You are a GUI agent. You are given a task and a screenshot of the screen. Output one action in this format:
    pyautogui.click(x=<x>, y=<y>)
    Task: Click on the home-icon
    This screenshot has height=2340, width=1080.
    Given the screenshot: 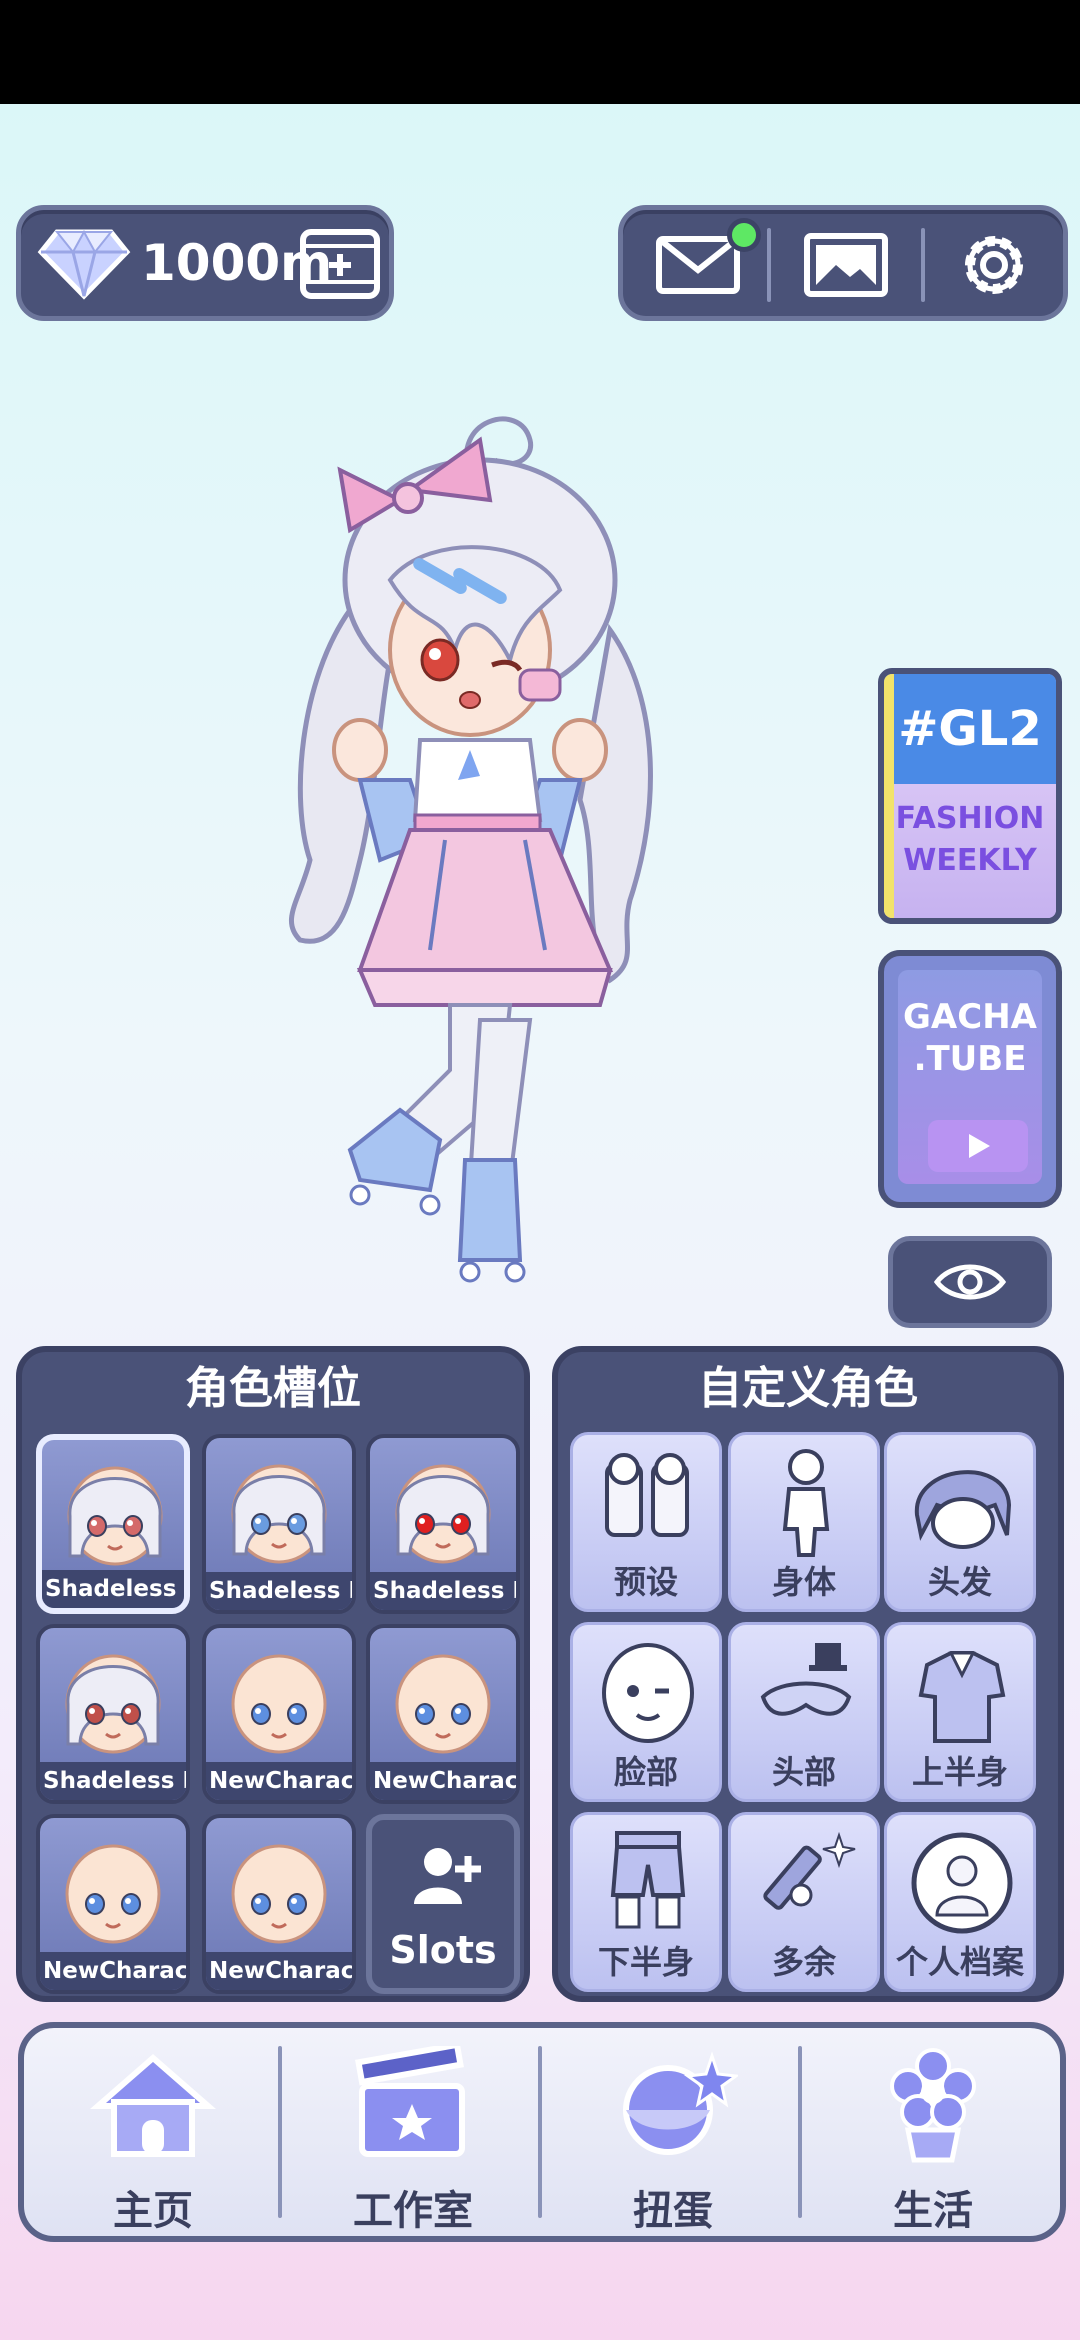 What is the action you would take?
    pyautogui.click(x=153, y=2105)
    